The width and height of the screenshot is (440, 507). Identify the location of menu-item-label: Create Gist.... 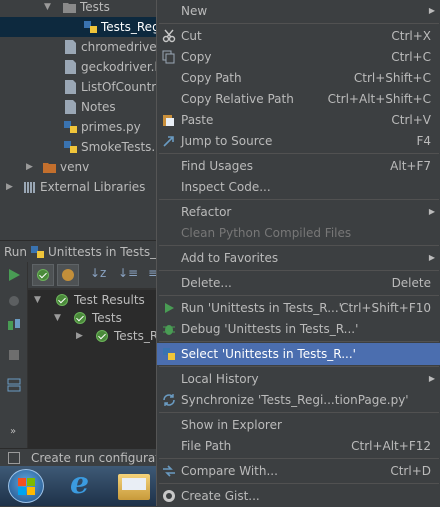
(220, 496).